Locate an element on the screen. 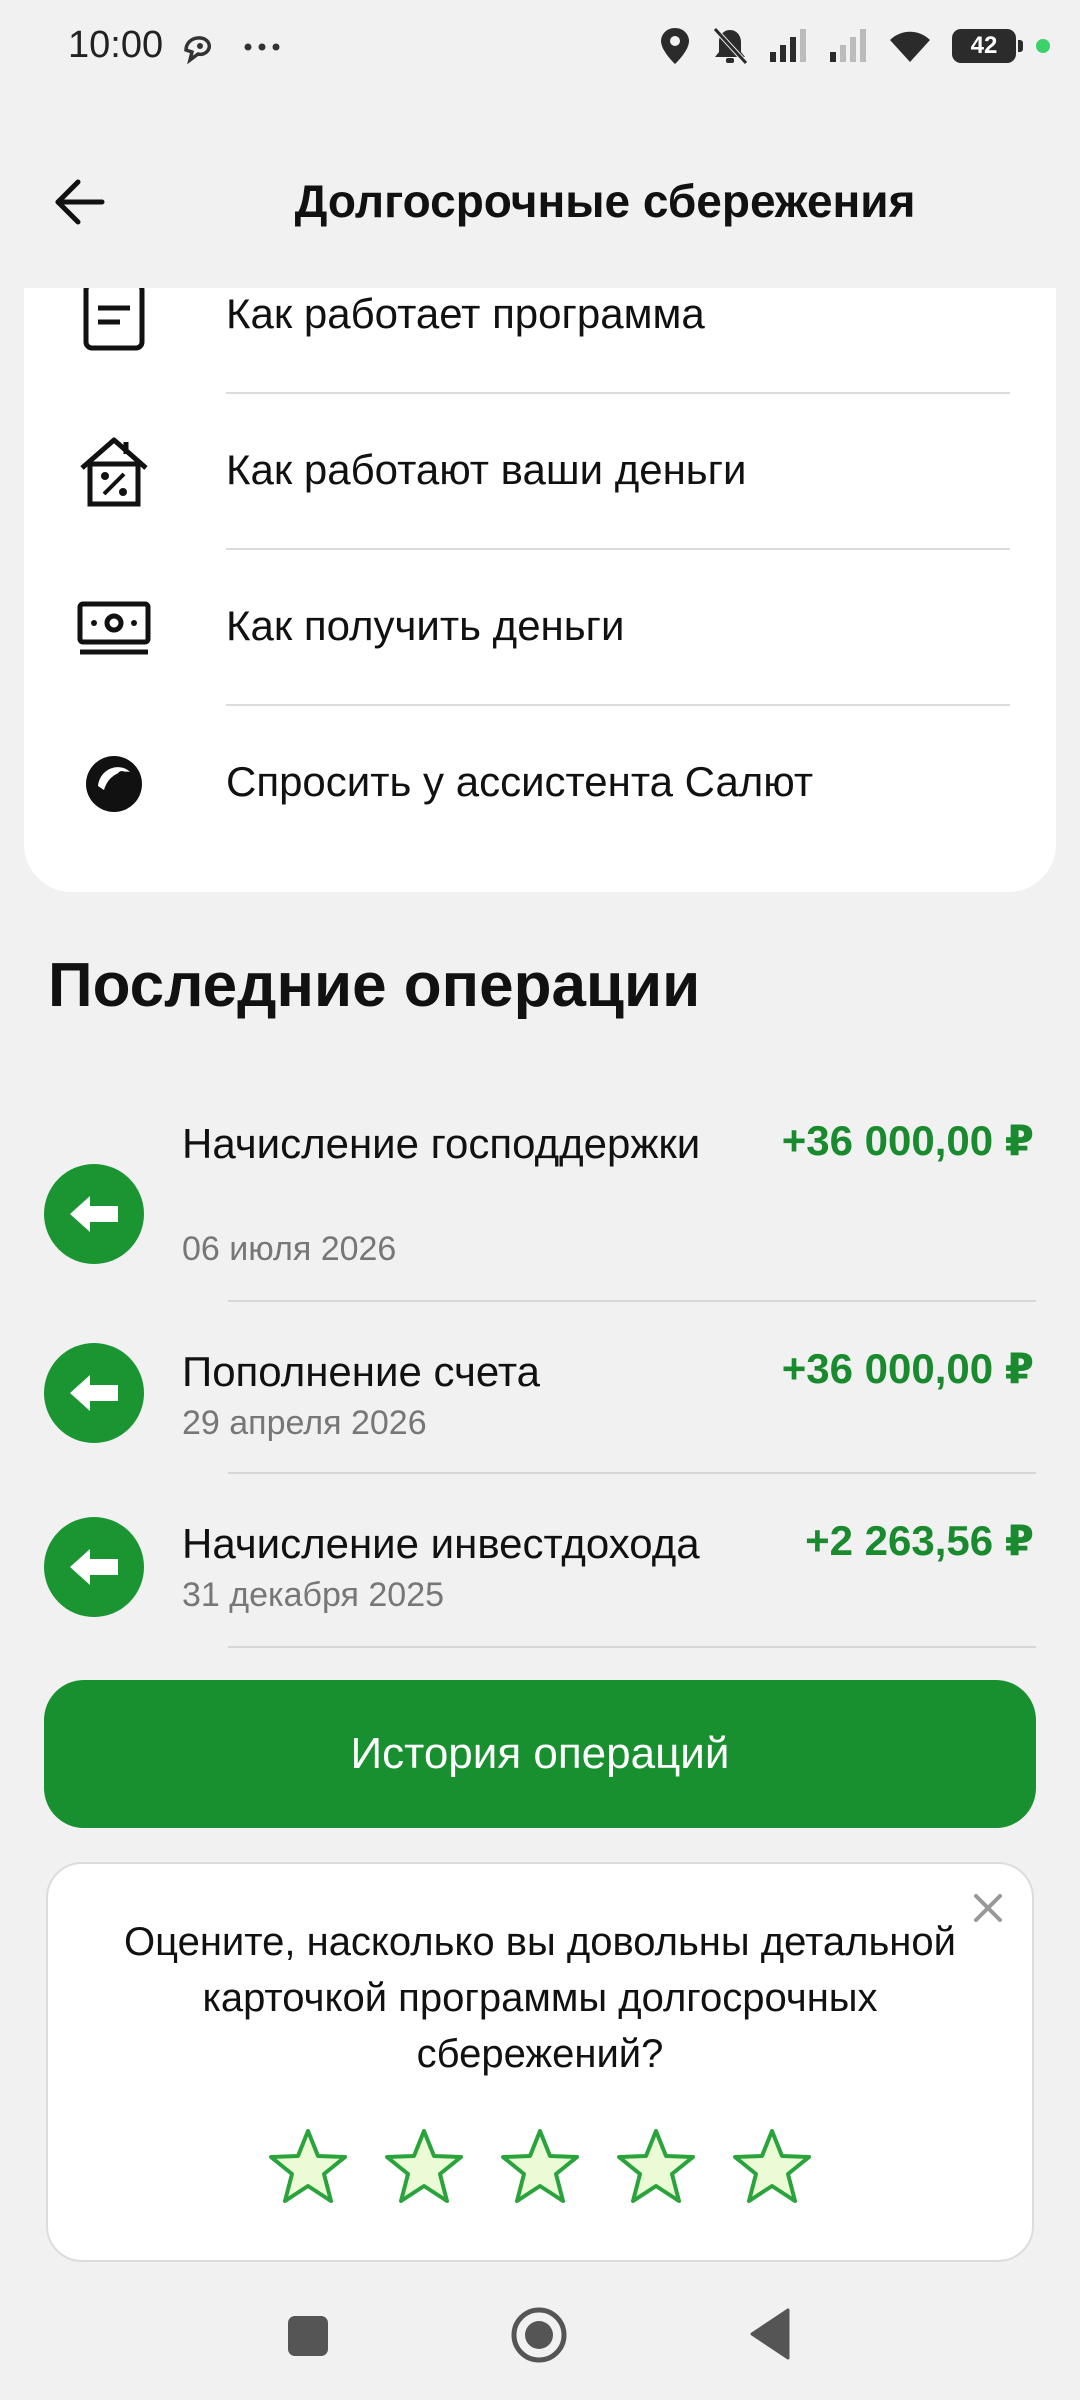 The width and height of the screenshot is (1080, 2400). info-item-ask-assistant: Спросить у ассистента Салют is located at coordinates (540, 784).